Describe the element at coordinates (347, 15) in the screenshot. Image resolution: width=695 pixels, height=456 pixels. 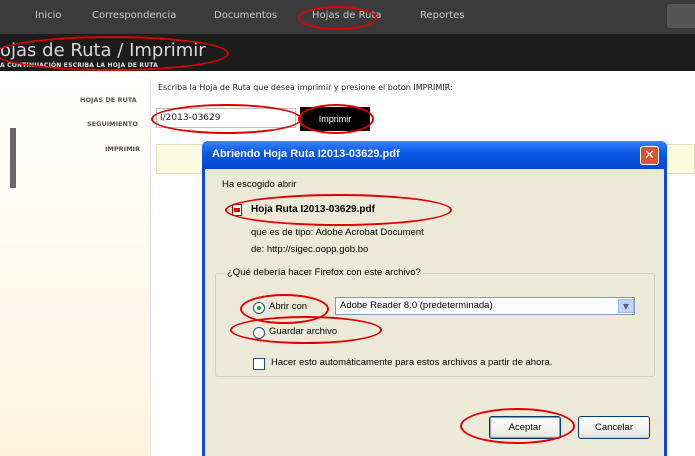
I see `nav-item-hojas-de-ruta: Hojas de Ruta` at that location.